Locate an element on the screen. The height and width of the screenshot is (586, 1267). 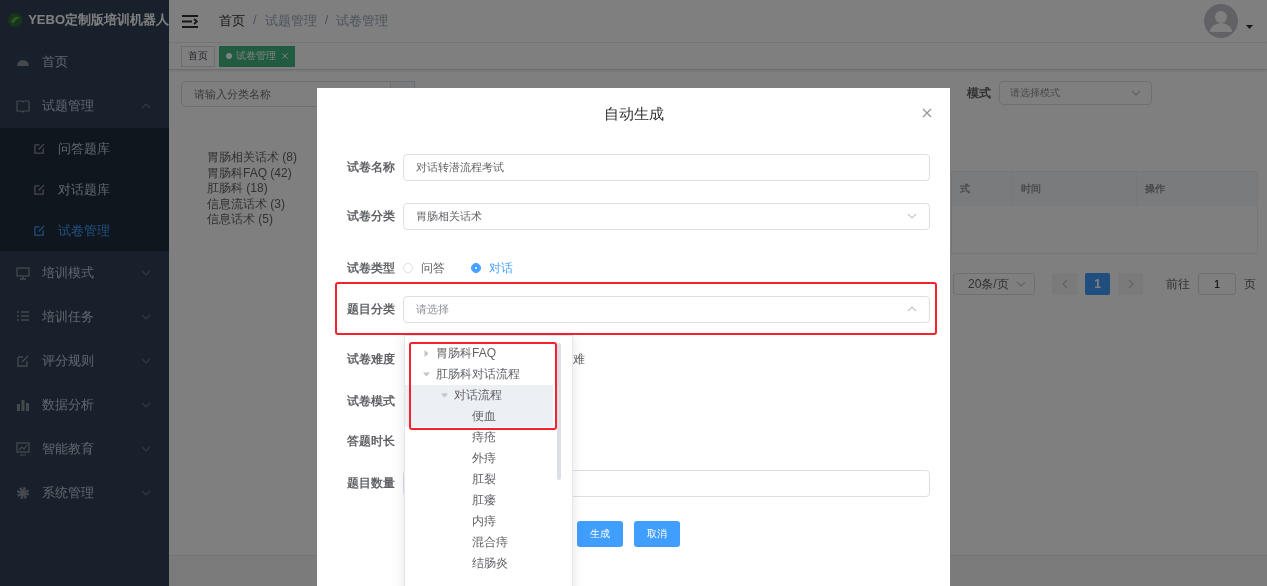
form-label: 答题时长 is located at coordinates (371, 441).